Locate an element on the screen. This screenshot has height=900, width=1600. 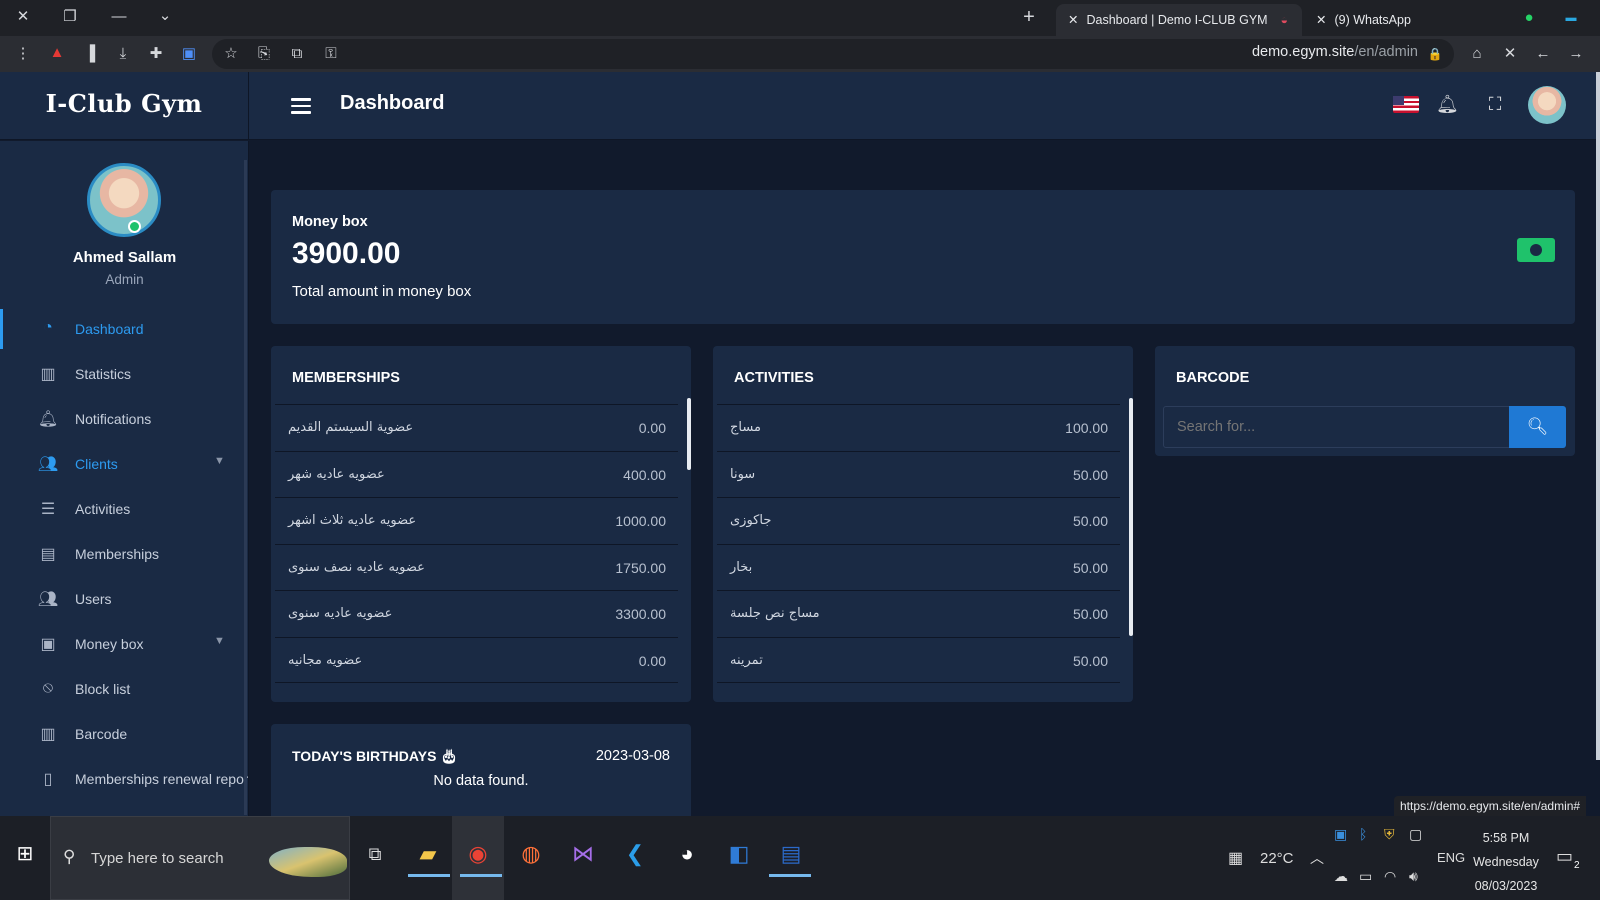
clock: 5:58 PM Wednesday 08/03/2023 is located at coordinates (1506, 862).